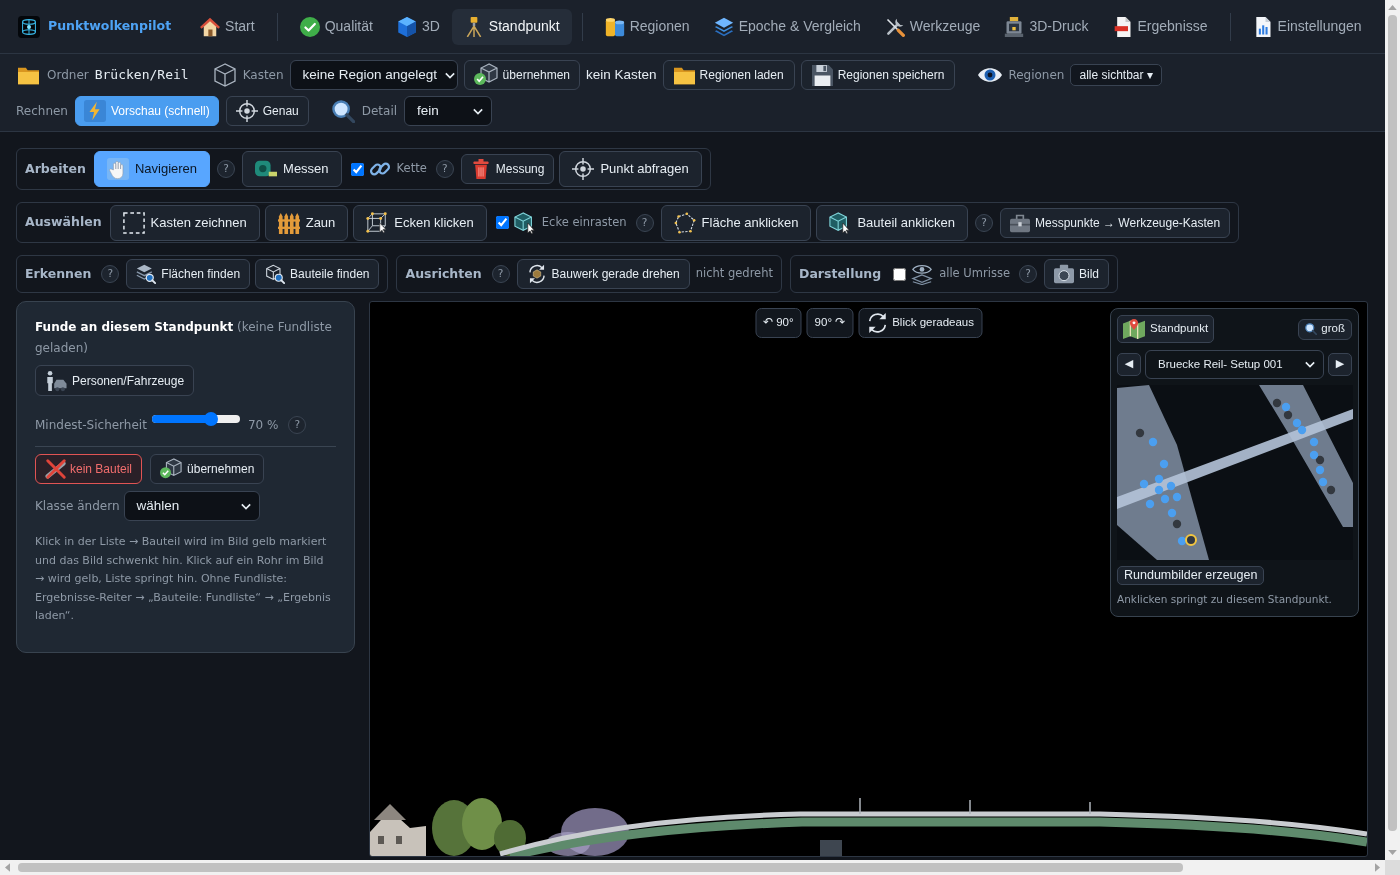 This screenshot has height=875, width=1400. What do you see at coordinates (511, 26) in the screenshot?
I see `nav-tab: Standpunkt` at bounding box center [511, 26].